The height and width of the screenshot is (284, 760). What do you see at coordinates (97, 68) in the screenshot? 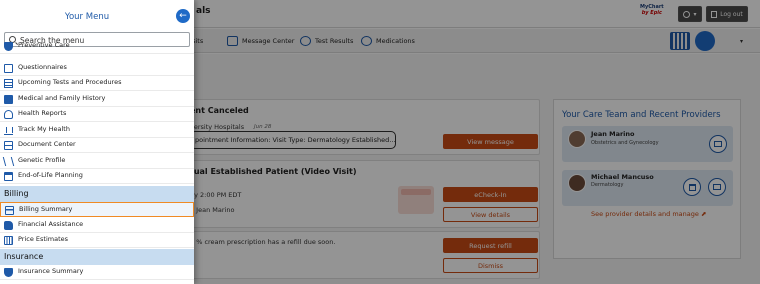
I see `menu-item-questionnaires: Questionnaires` at bounding box center [97, 68].